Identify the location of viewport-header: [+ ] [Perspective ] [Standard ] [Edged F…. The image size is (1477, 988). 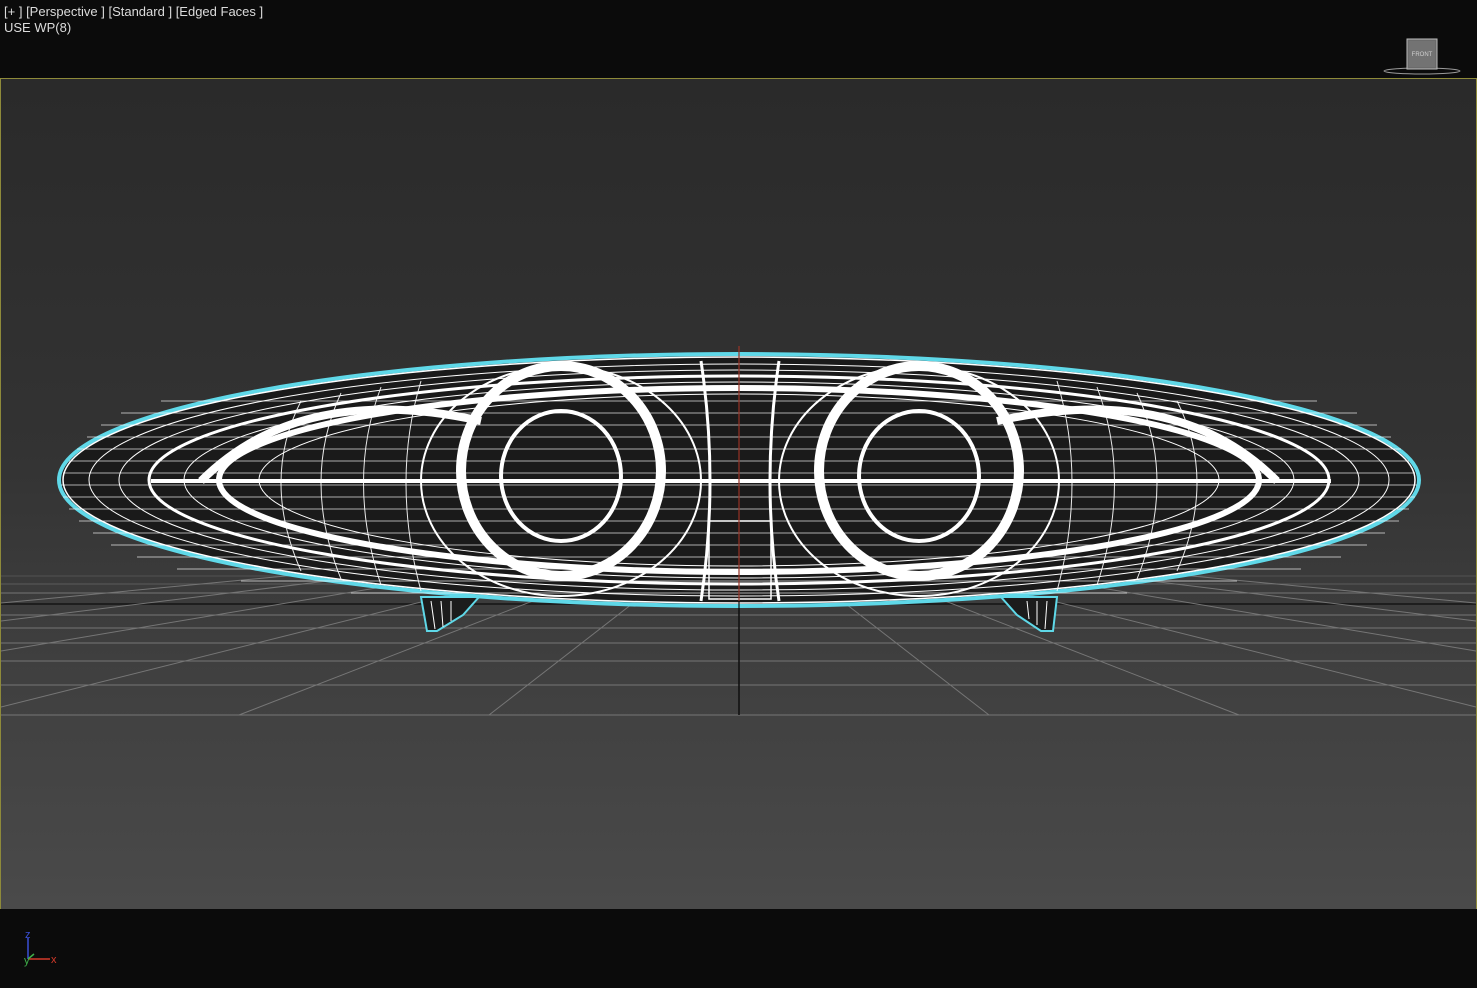
(738, 39).